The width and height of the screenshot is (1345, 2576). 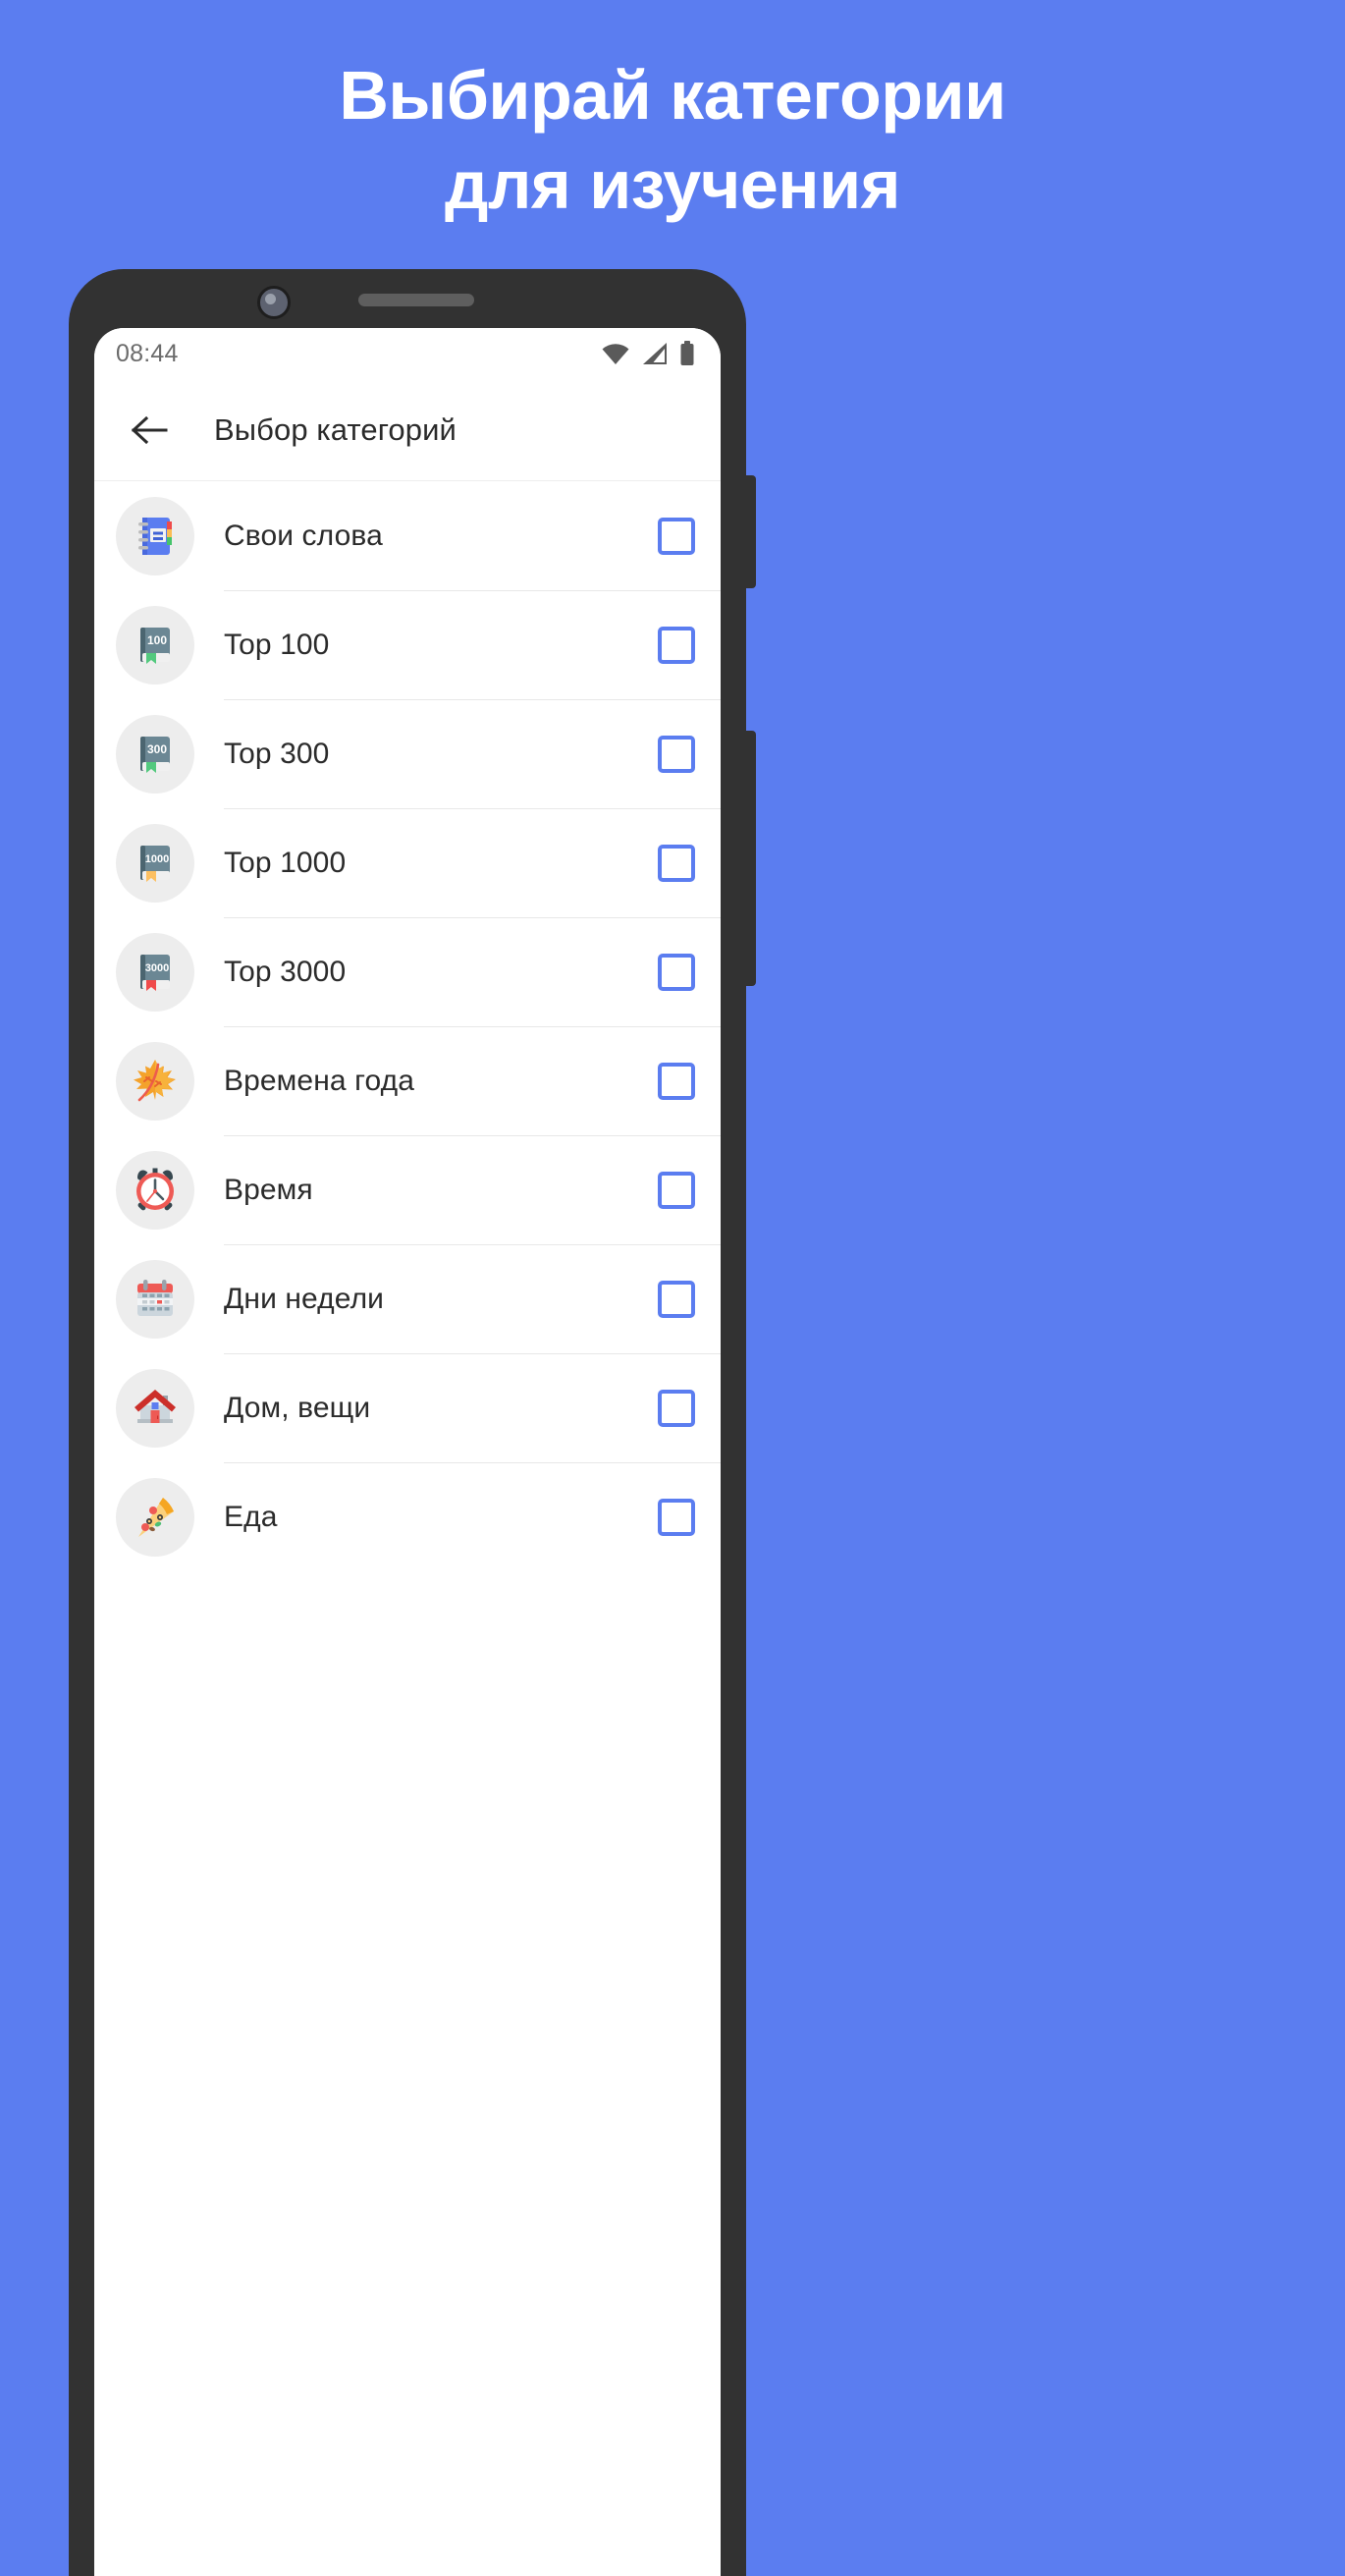 What do you see at coordinates (149, 431) in the screenshot?
I see `back-arrow-icon` at bounding box center [149, 431].